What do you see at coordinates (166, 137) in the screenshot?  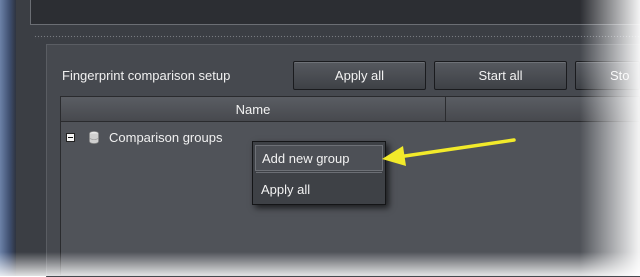 I see `tree-node-label: Comparison groups` at bounding box center [166, 137].